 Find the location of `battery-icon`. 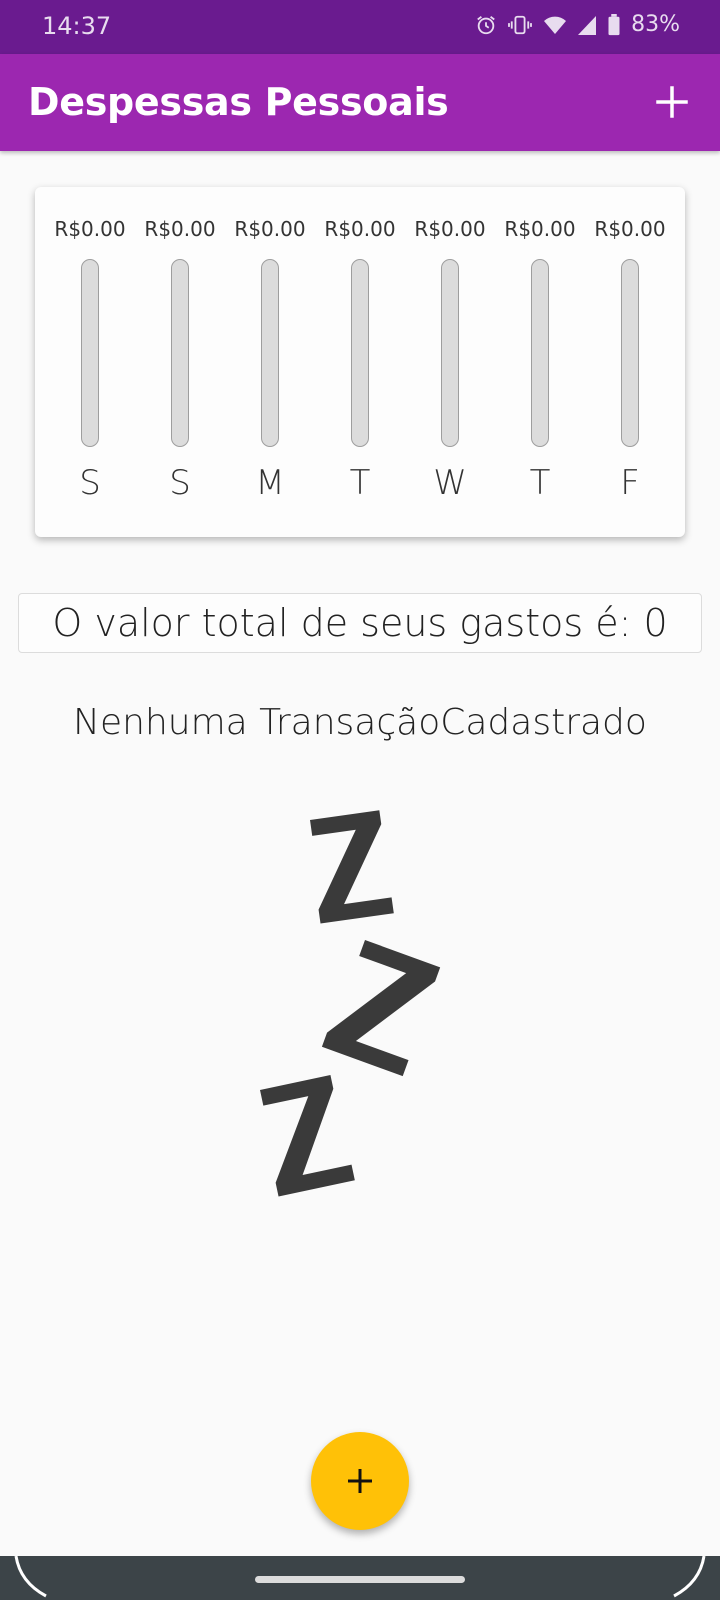

battery-icon is located at coordinates (614, 24).